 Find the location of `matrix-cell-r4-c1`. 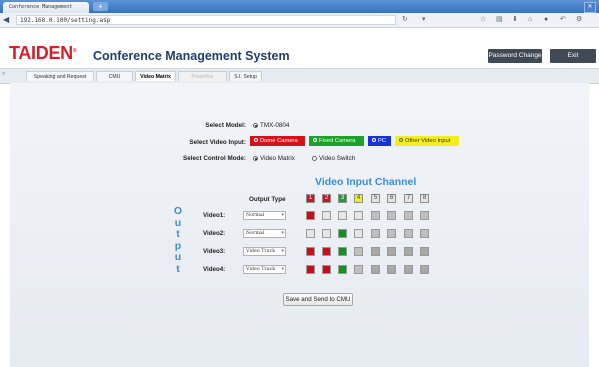

matrix-cell-r4-c1 is located at coordinates (310, 269).